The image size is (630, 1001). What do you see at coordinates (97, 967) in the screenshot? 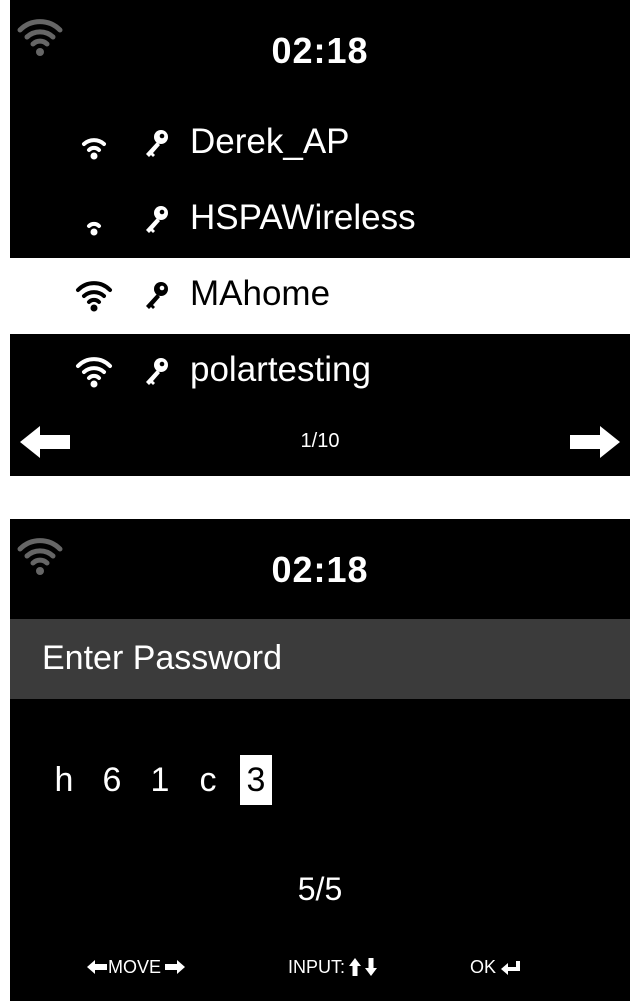
I see `arrow-left-icon` at bounding box center [97, 967].